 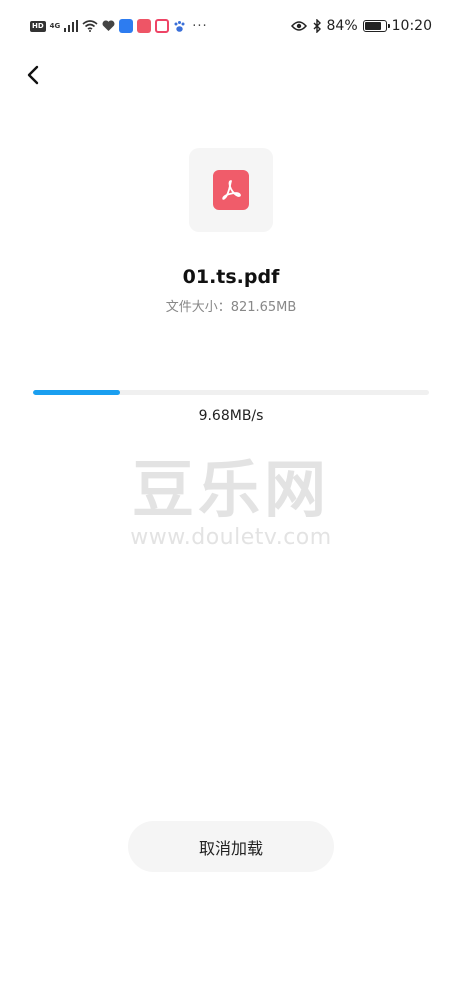 I want to click on file-size: 文件大小：821.65MB, so click(x=231, y=307).